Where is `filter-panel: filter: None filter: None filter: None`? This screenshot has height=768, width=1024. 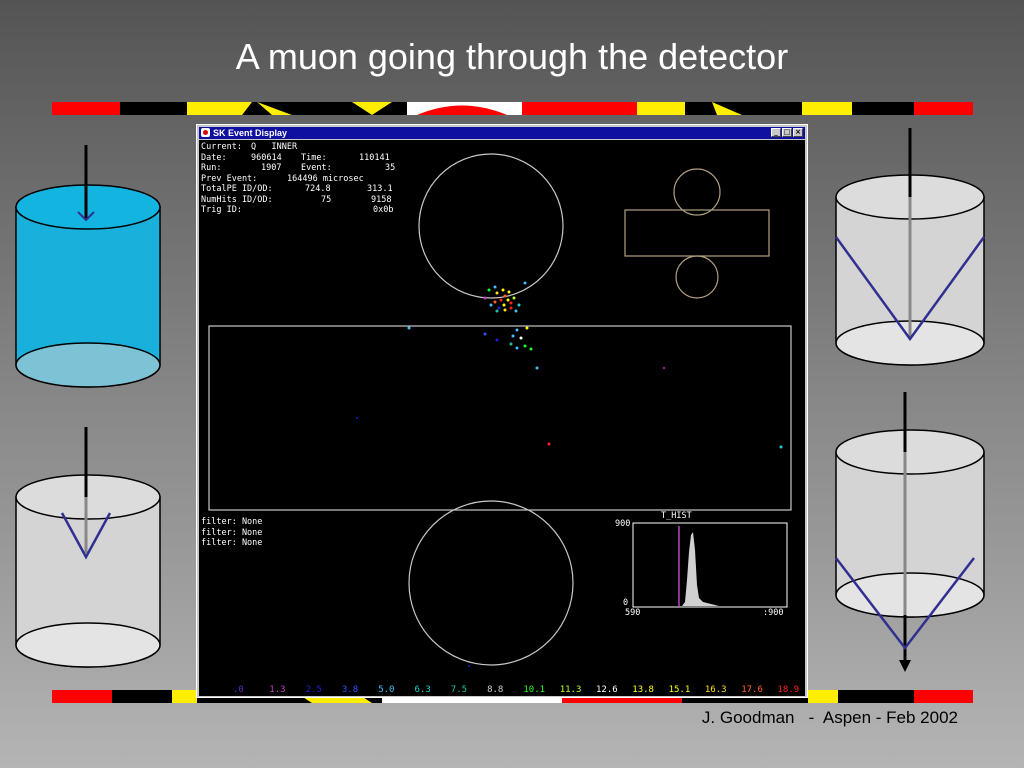 filter-panel: filter: None filter: None filter: None is located at coordinates (231, 533).